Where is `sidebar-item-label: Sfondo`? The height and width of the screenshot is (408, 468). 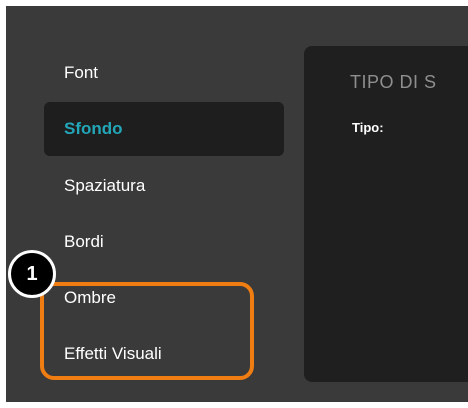
sidebar-item-label: Sfondo is located at coordinates (93, 128).